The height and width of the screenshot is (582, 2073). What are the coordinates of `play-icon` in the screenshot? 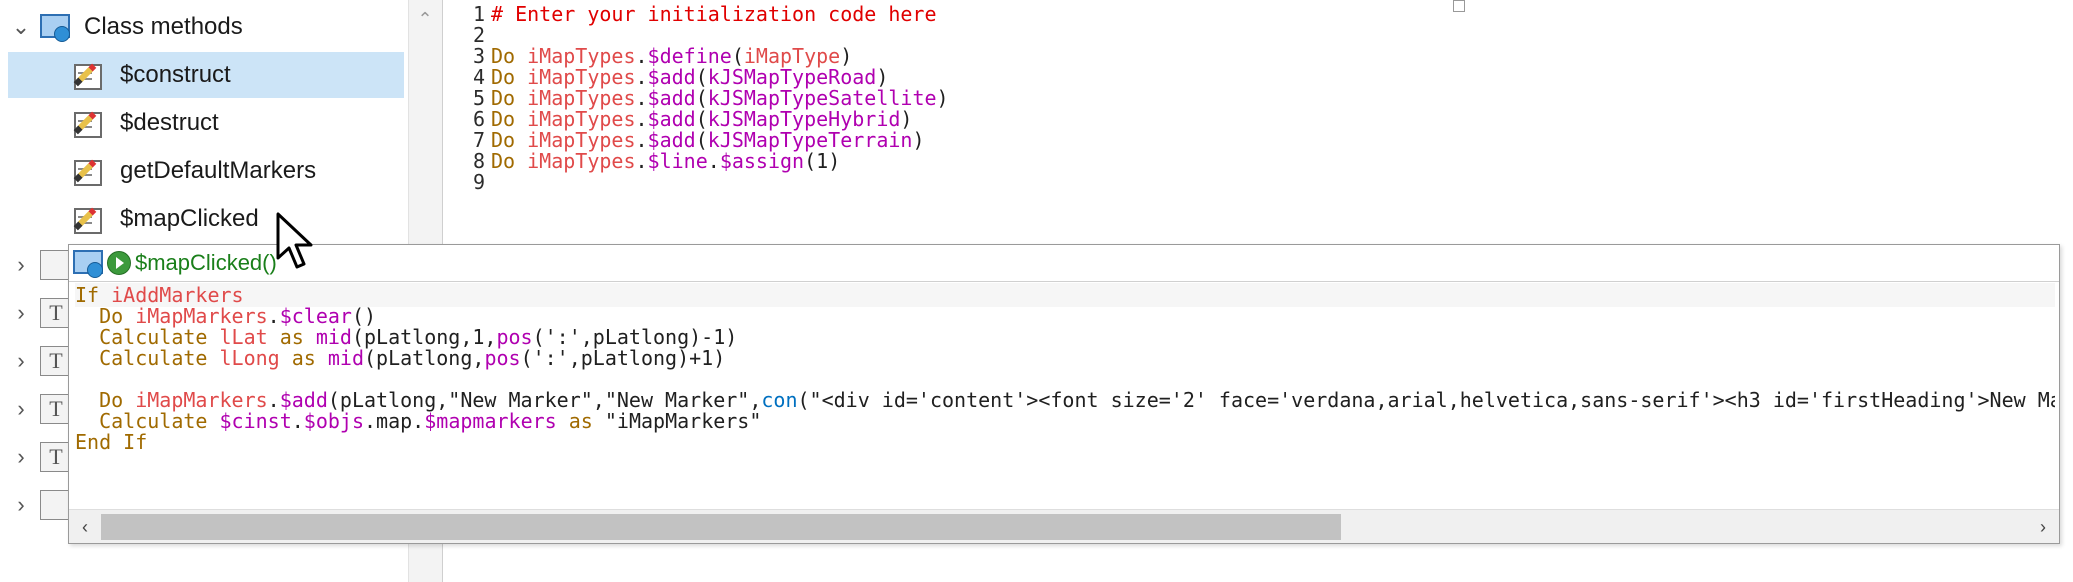 It's located at (119, 263).